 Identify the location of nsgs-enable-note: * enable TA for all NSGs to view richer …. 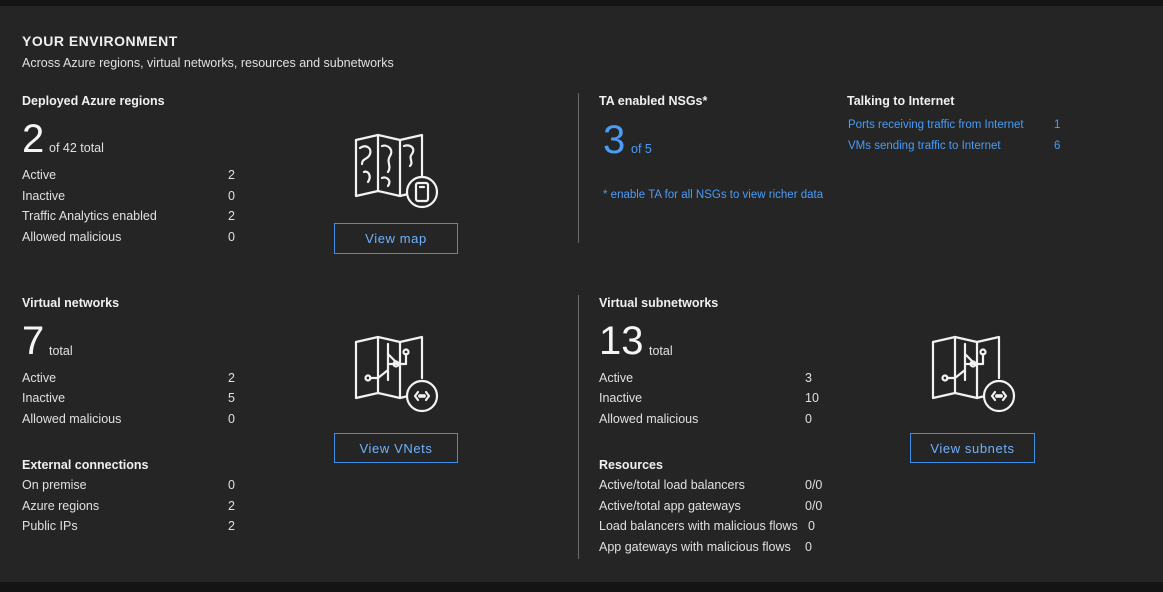
(713, 195).